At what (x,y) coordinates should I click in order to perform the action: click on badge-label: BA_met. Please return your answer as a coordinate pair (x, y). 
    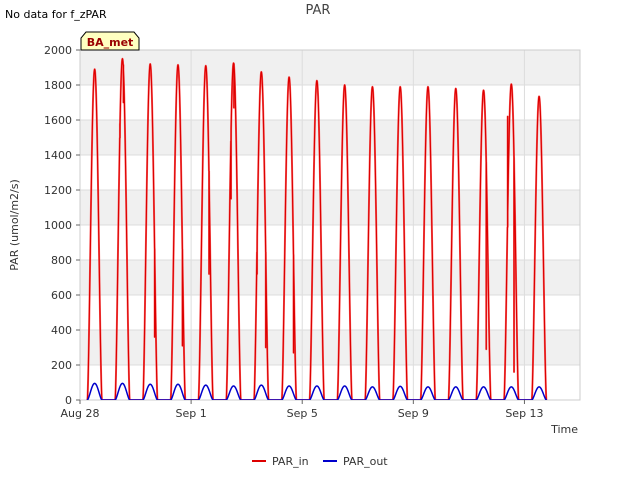
    Looking at the image, I should click on (110, 42).